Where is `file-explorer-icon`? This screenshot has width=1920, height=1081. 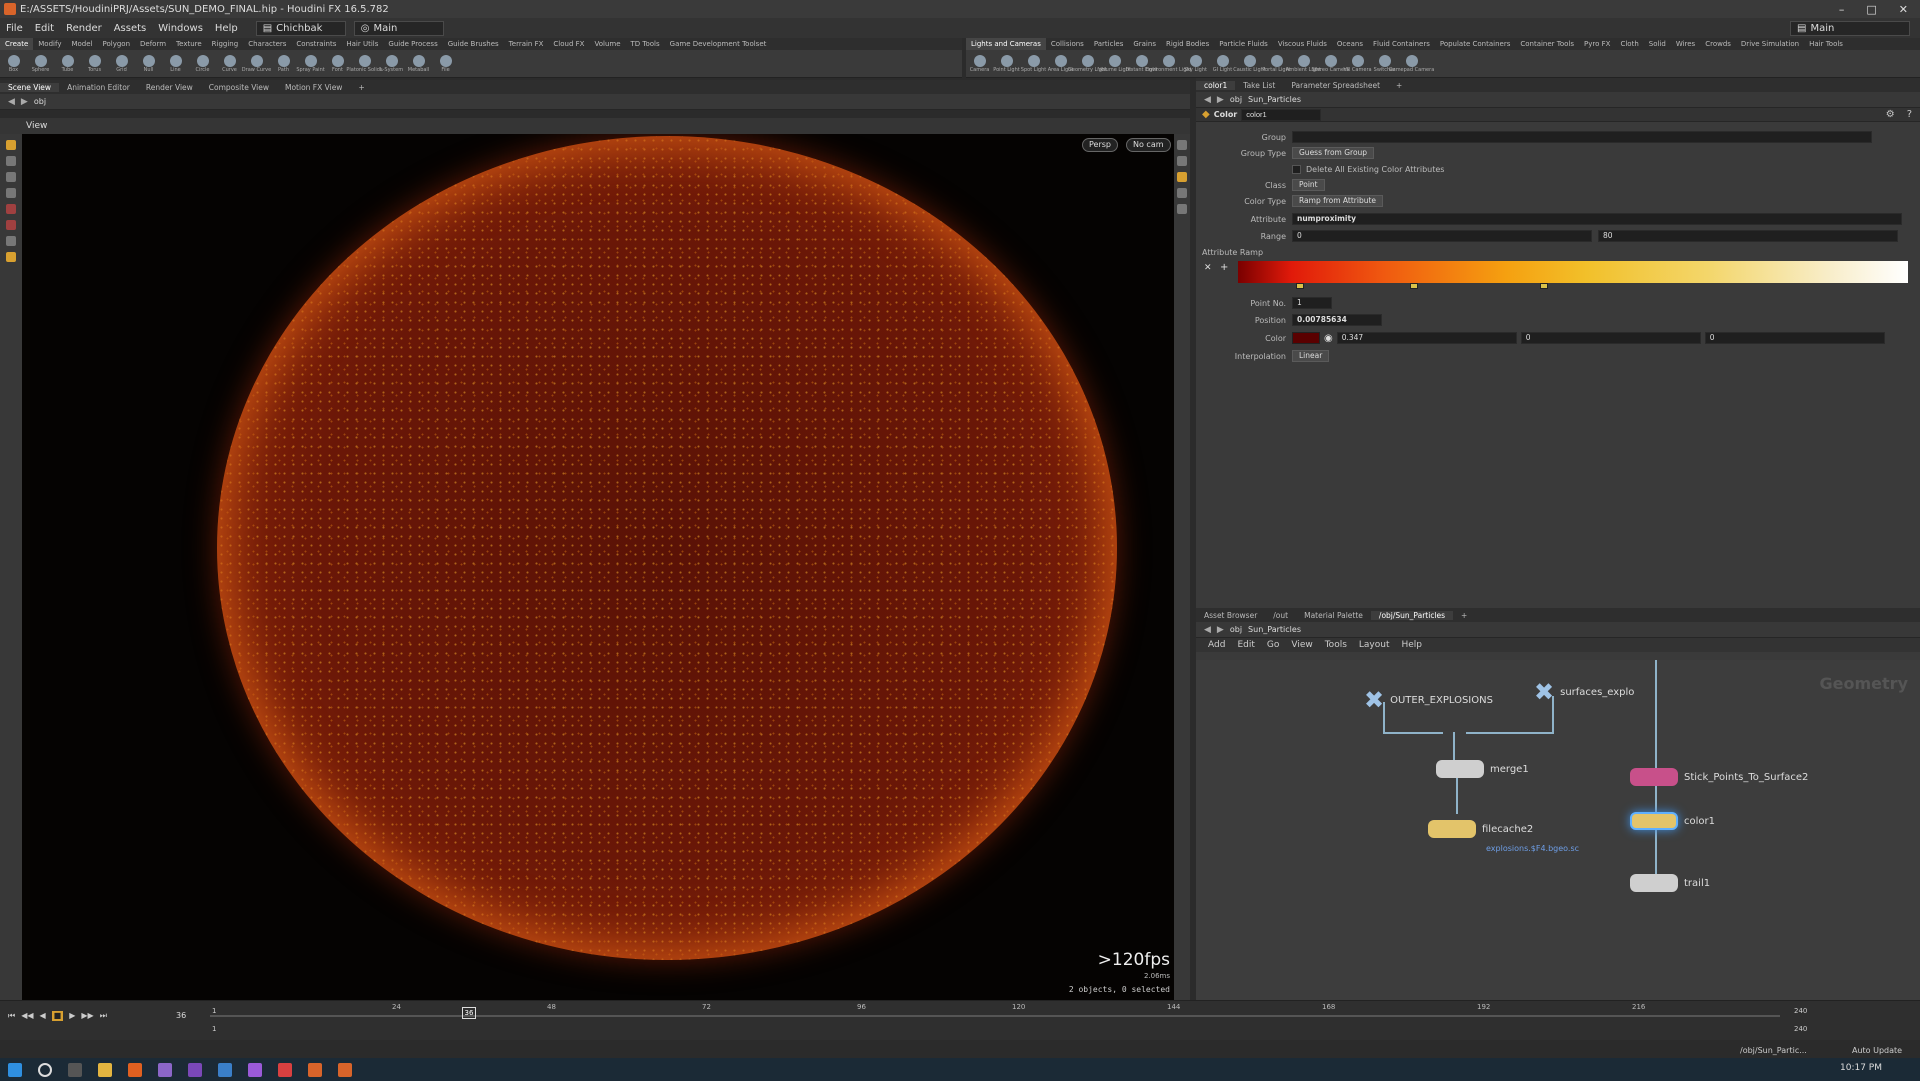 file-explorer-icon is located at coordinates (105, 1069).